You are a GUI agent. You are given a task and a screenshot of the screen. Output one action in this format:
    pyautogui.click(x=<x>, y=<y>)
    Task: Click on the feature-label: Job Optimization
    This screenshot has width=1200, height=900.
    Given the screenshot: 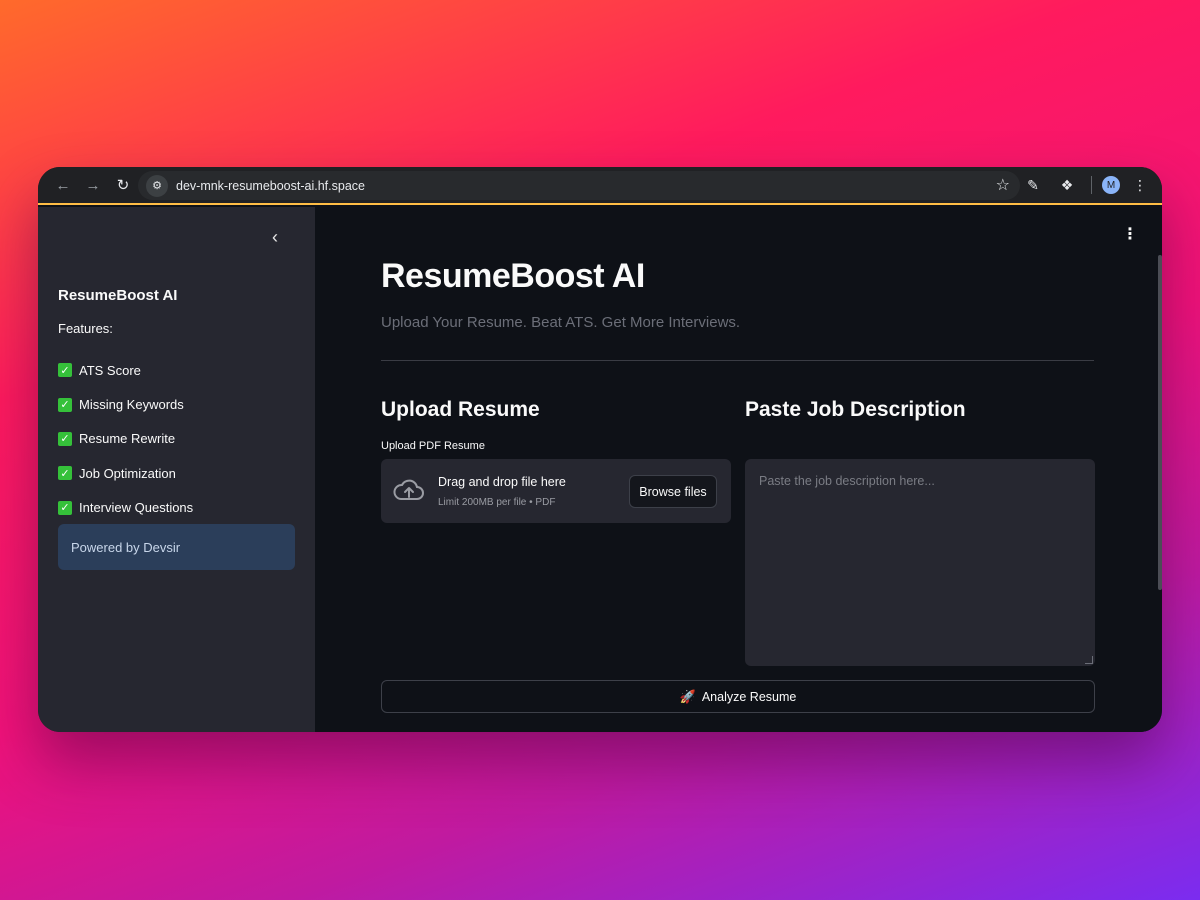 What is the action you would take?
    pyautogui.click(x=127, y=473)
    